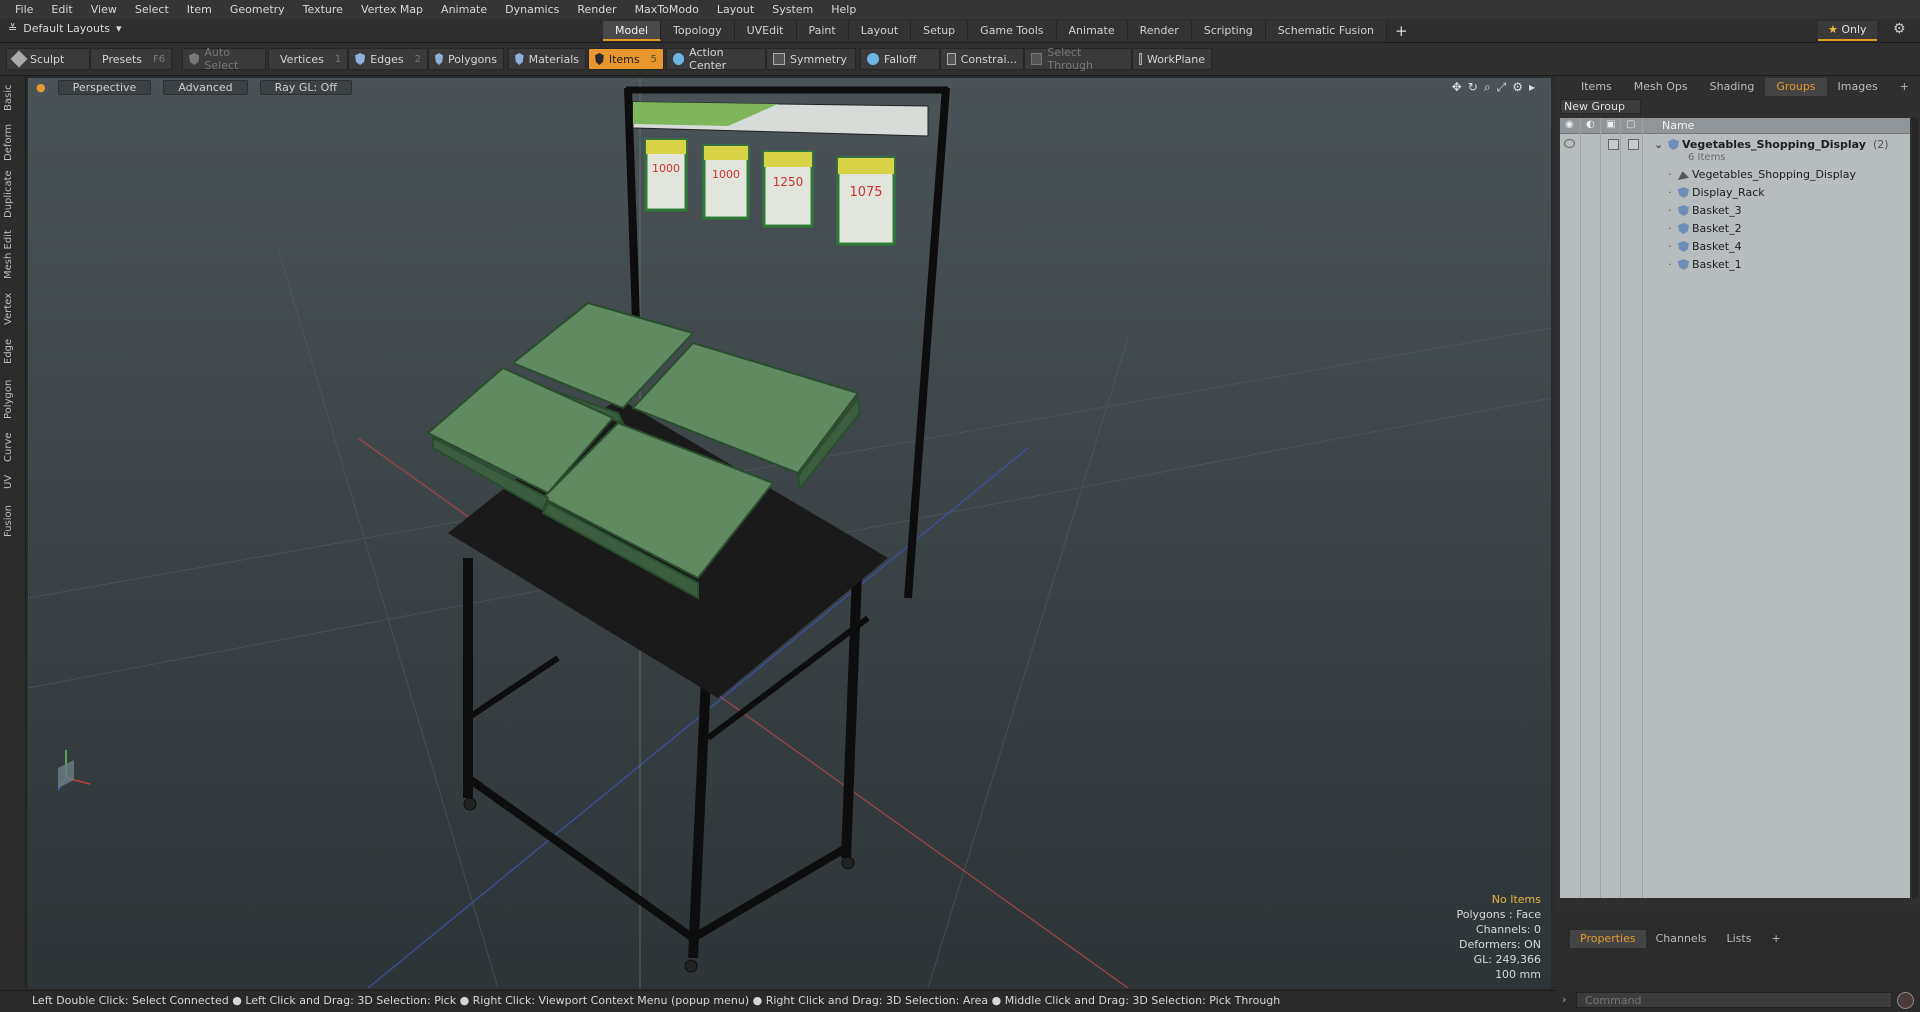 This screenshot has height=1012, width=1920. I want to click on tab-groups: Groups, so click(1796, 87).